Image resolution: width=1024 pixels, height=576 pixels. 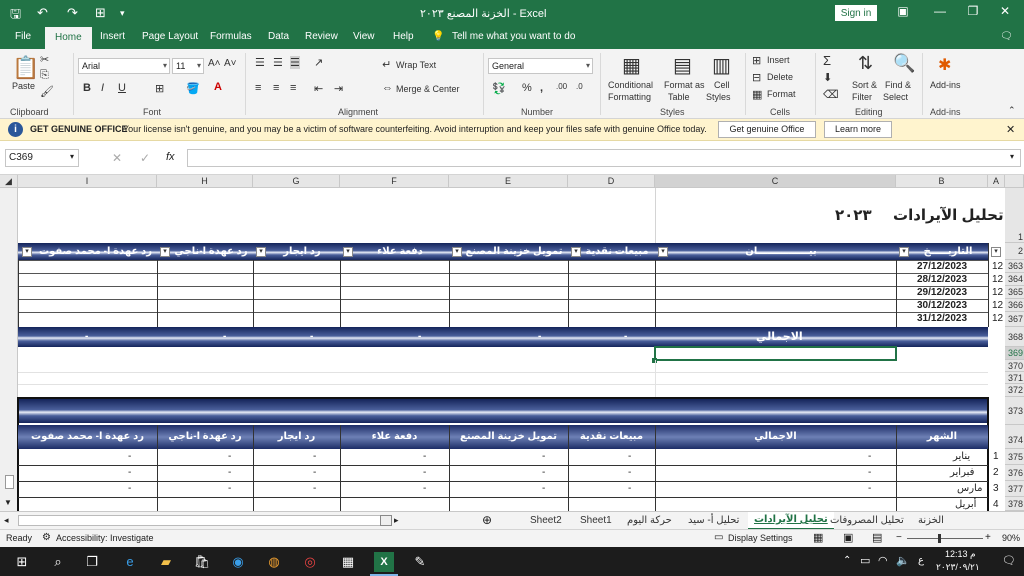 What do you see at coordinates (996, 181) in the screenshot?
I see `column-header-a: A` at bounding box center [996, 181].